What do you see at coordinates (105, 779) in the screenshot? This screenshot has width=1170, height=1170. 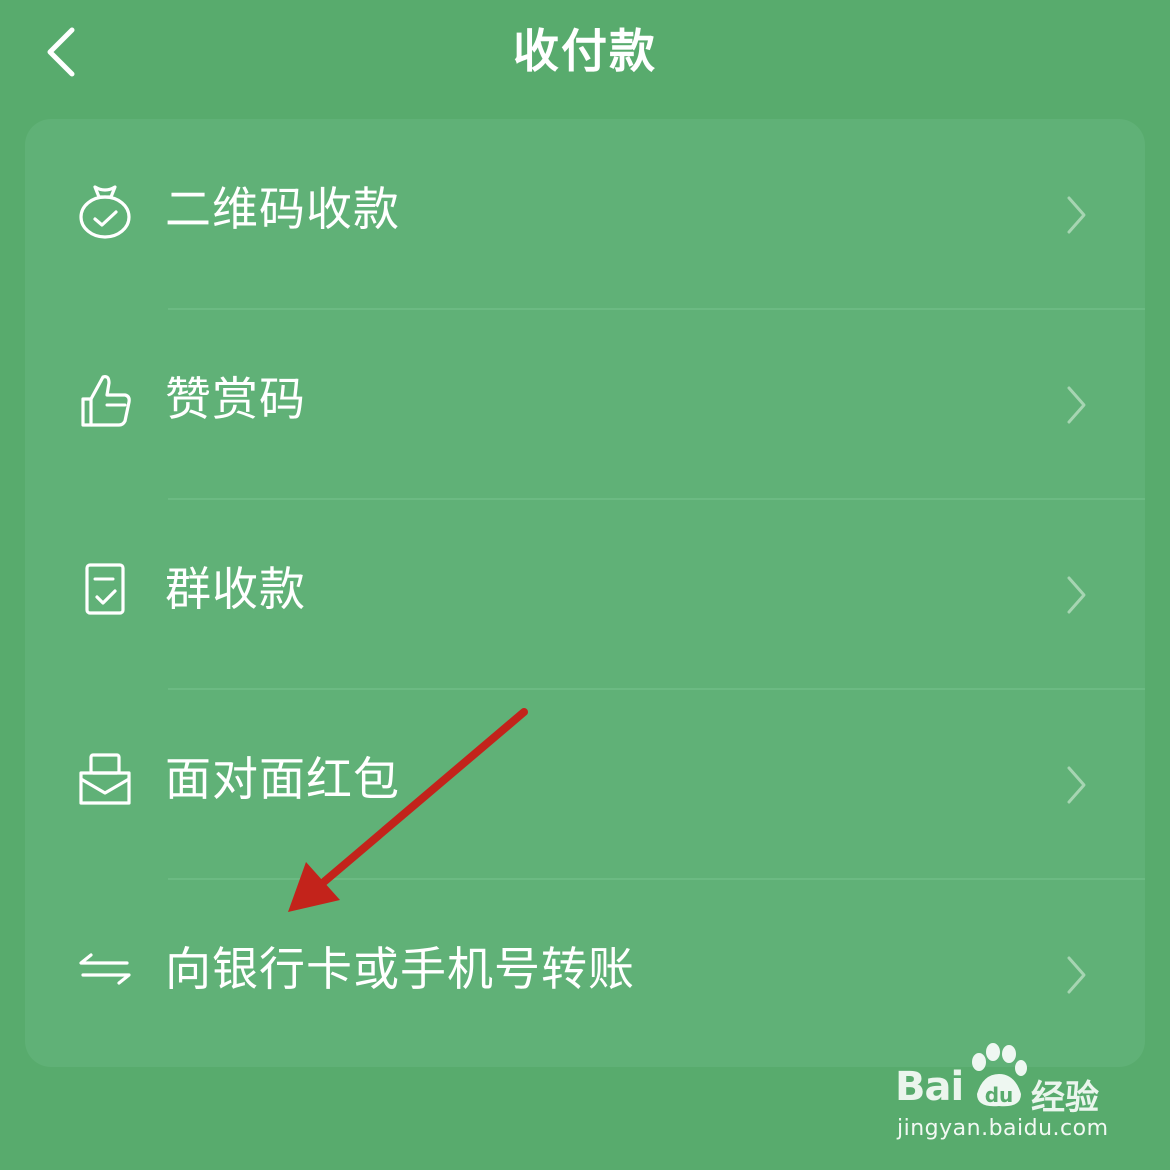 I see `red-packet-icon` at bounding box center [105, 779].